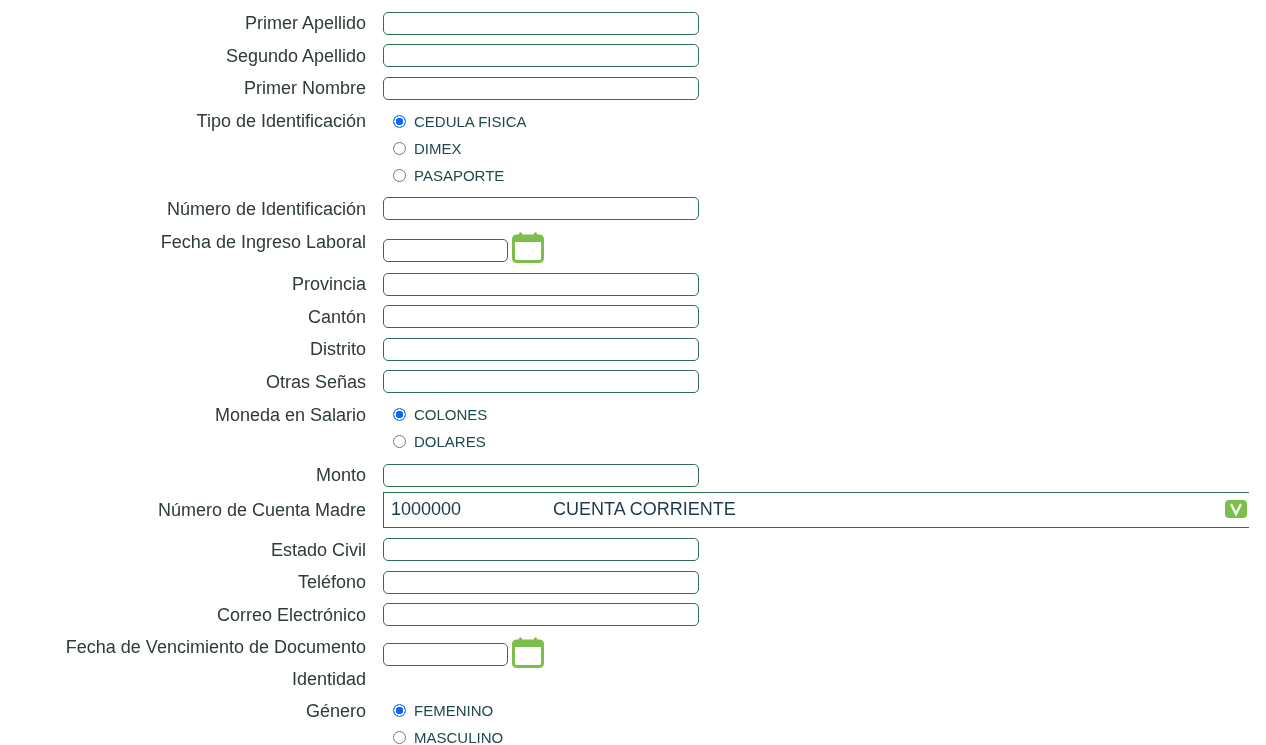 This screenshot has height=745, width=1266. What do you see at coordinates (454, 710) in the screenshot?
I see `radio-label: FEMENINO` at bounding box center [454, 710].